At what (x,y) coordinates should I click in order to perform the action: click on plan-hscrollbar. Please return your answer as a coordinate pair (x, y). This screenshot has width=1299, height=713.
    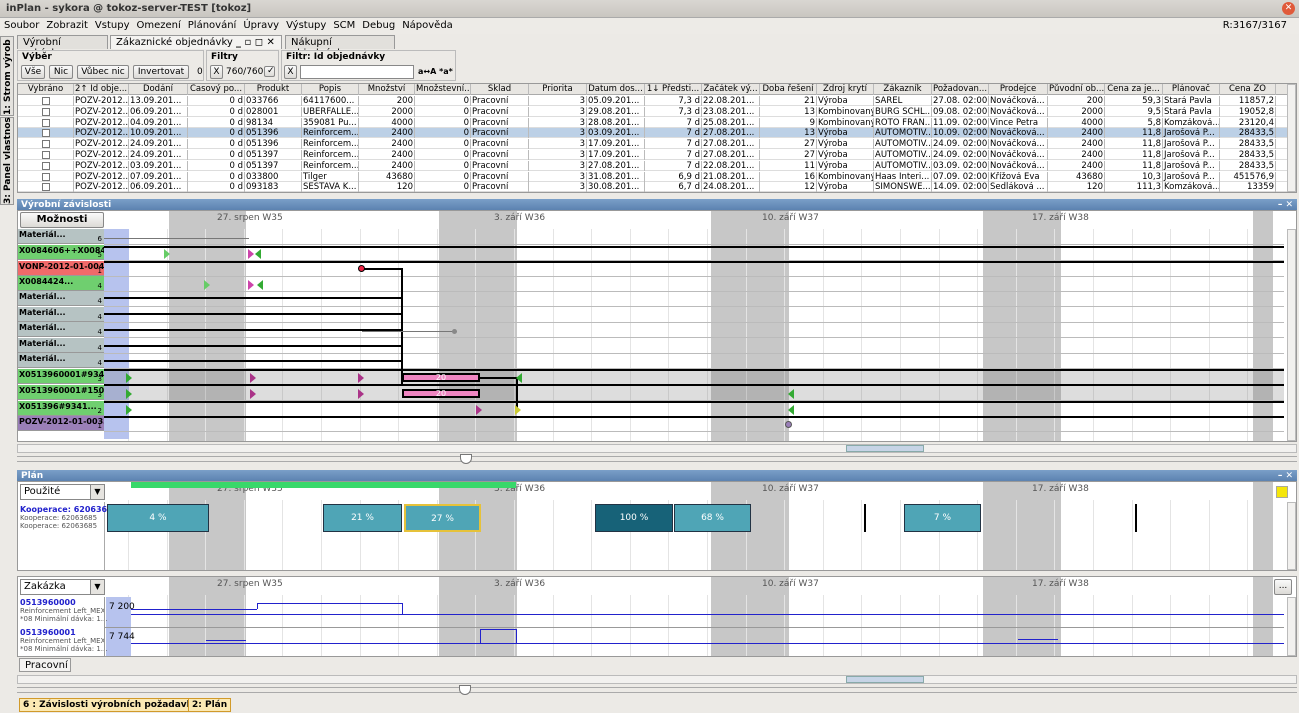
    Looking at the image, I should click on (657, 679).